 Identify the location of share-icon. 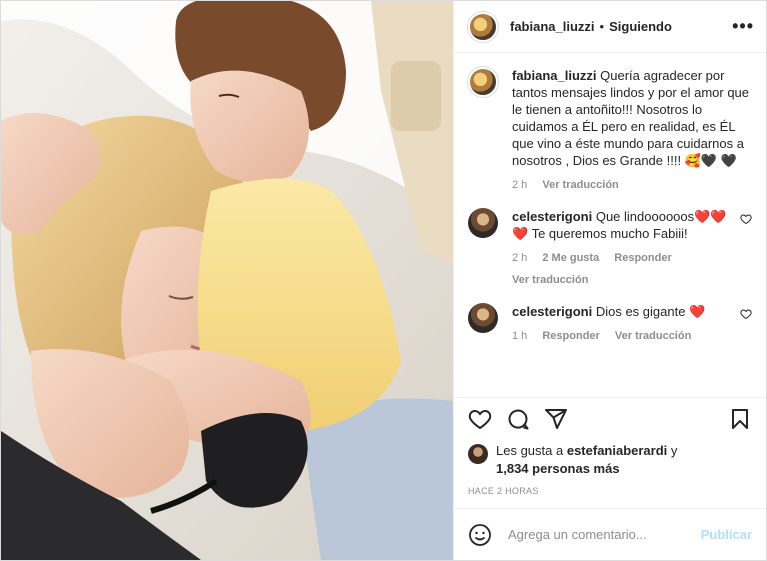
(556, 419).